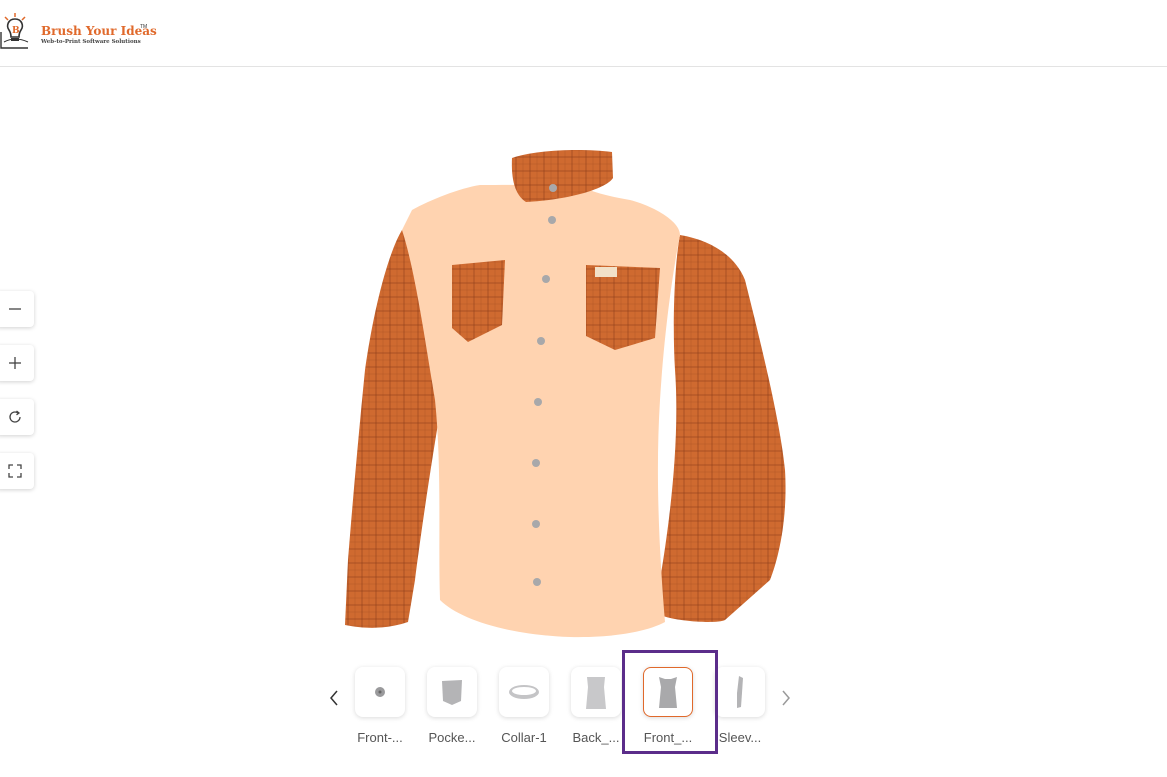 The image size is (1167, 777). I want to click on part-thumbnail-selected, so click(668, 692).